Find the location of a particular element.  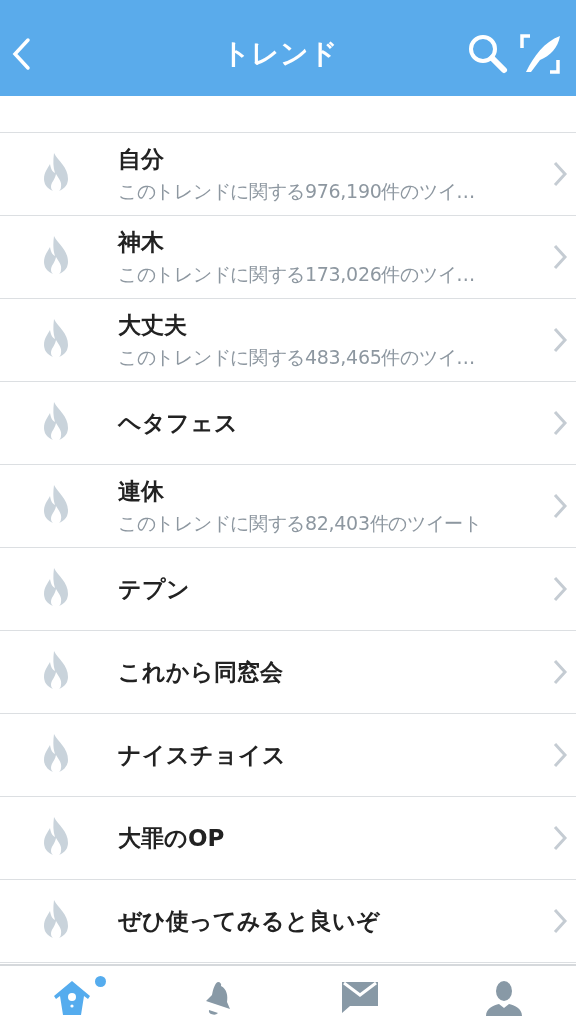

trend-name: ぜひ使ってみると良いぞ is located at coordinates (249, 921).